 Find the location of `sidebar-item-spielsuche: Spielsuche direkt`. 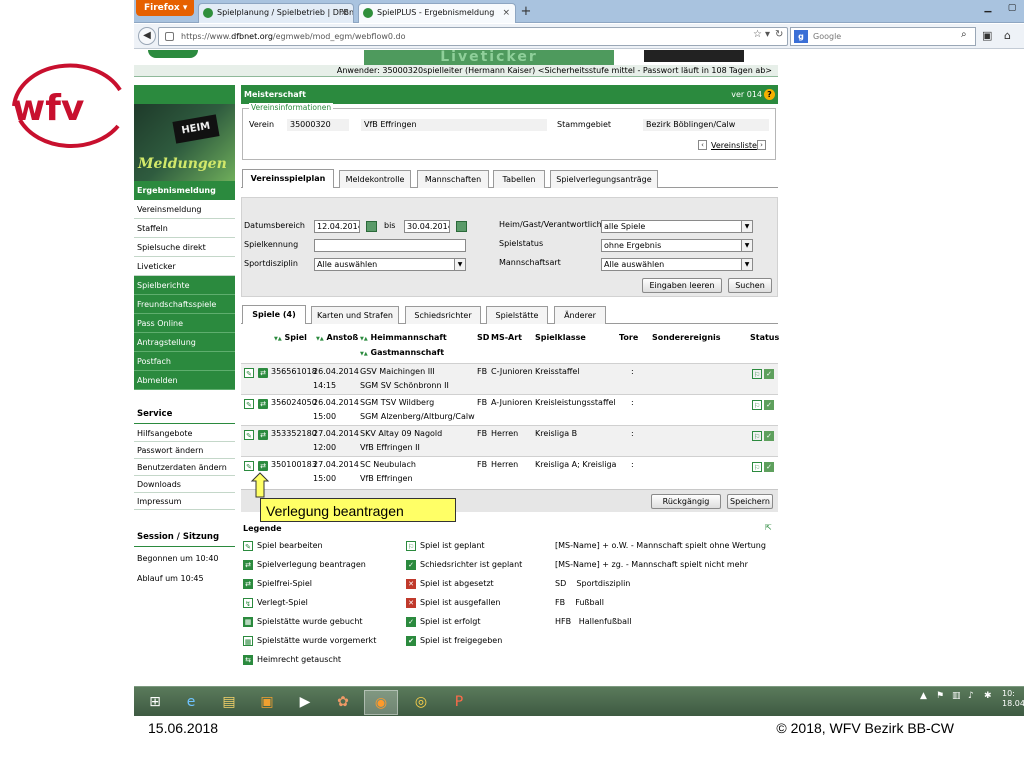

sidebar-item-spielsuche: Spielsuche direkt is located at coordinates (184, 247).